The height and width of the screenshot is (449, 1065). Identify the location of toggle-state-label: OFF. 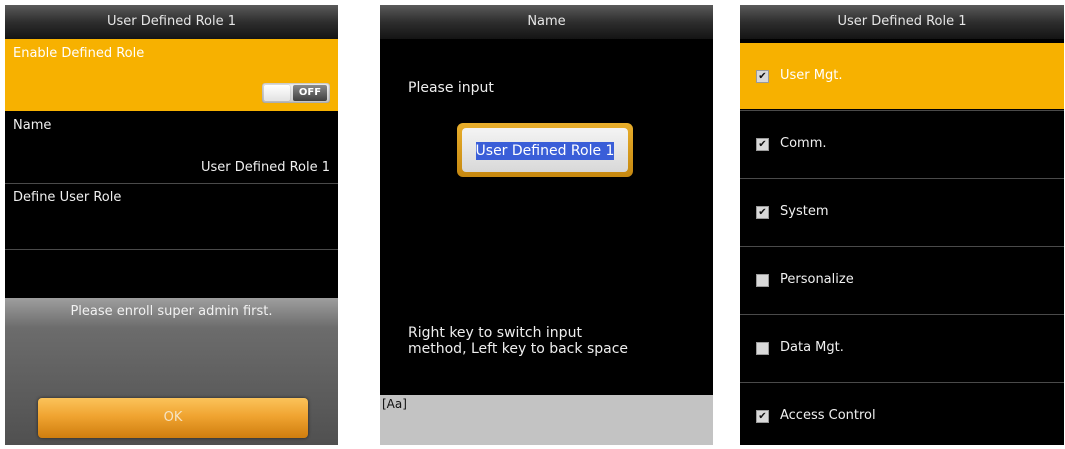
(310, 93).